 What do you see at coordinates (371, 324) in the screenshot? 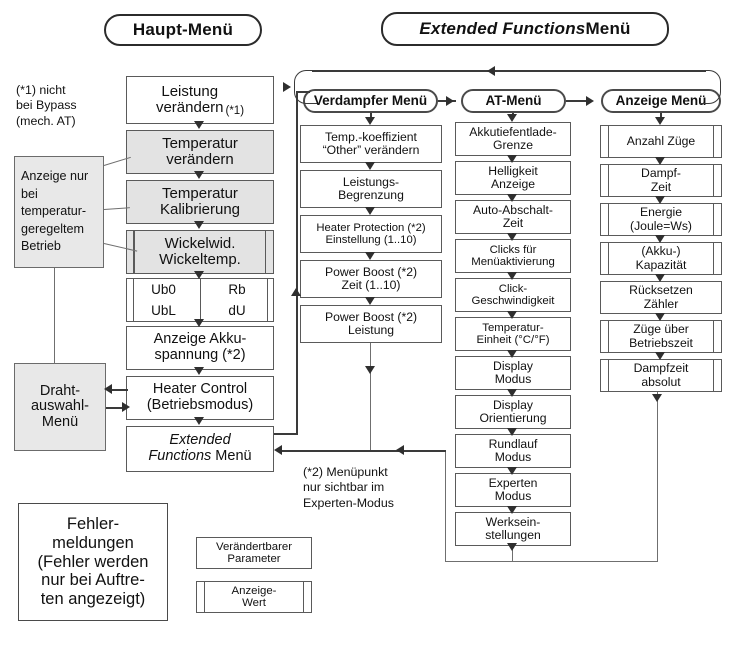
I see `node-verdampfer-item-4: Power Boost (*2) Leistung` at bounding box center [371, 324].